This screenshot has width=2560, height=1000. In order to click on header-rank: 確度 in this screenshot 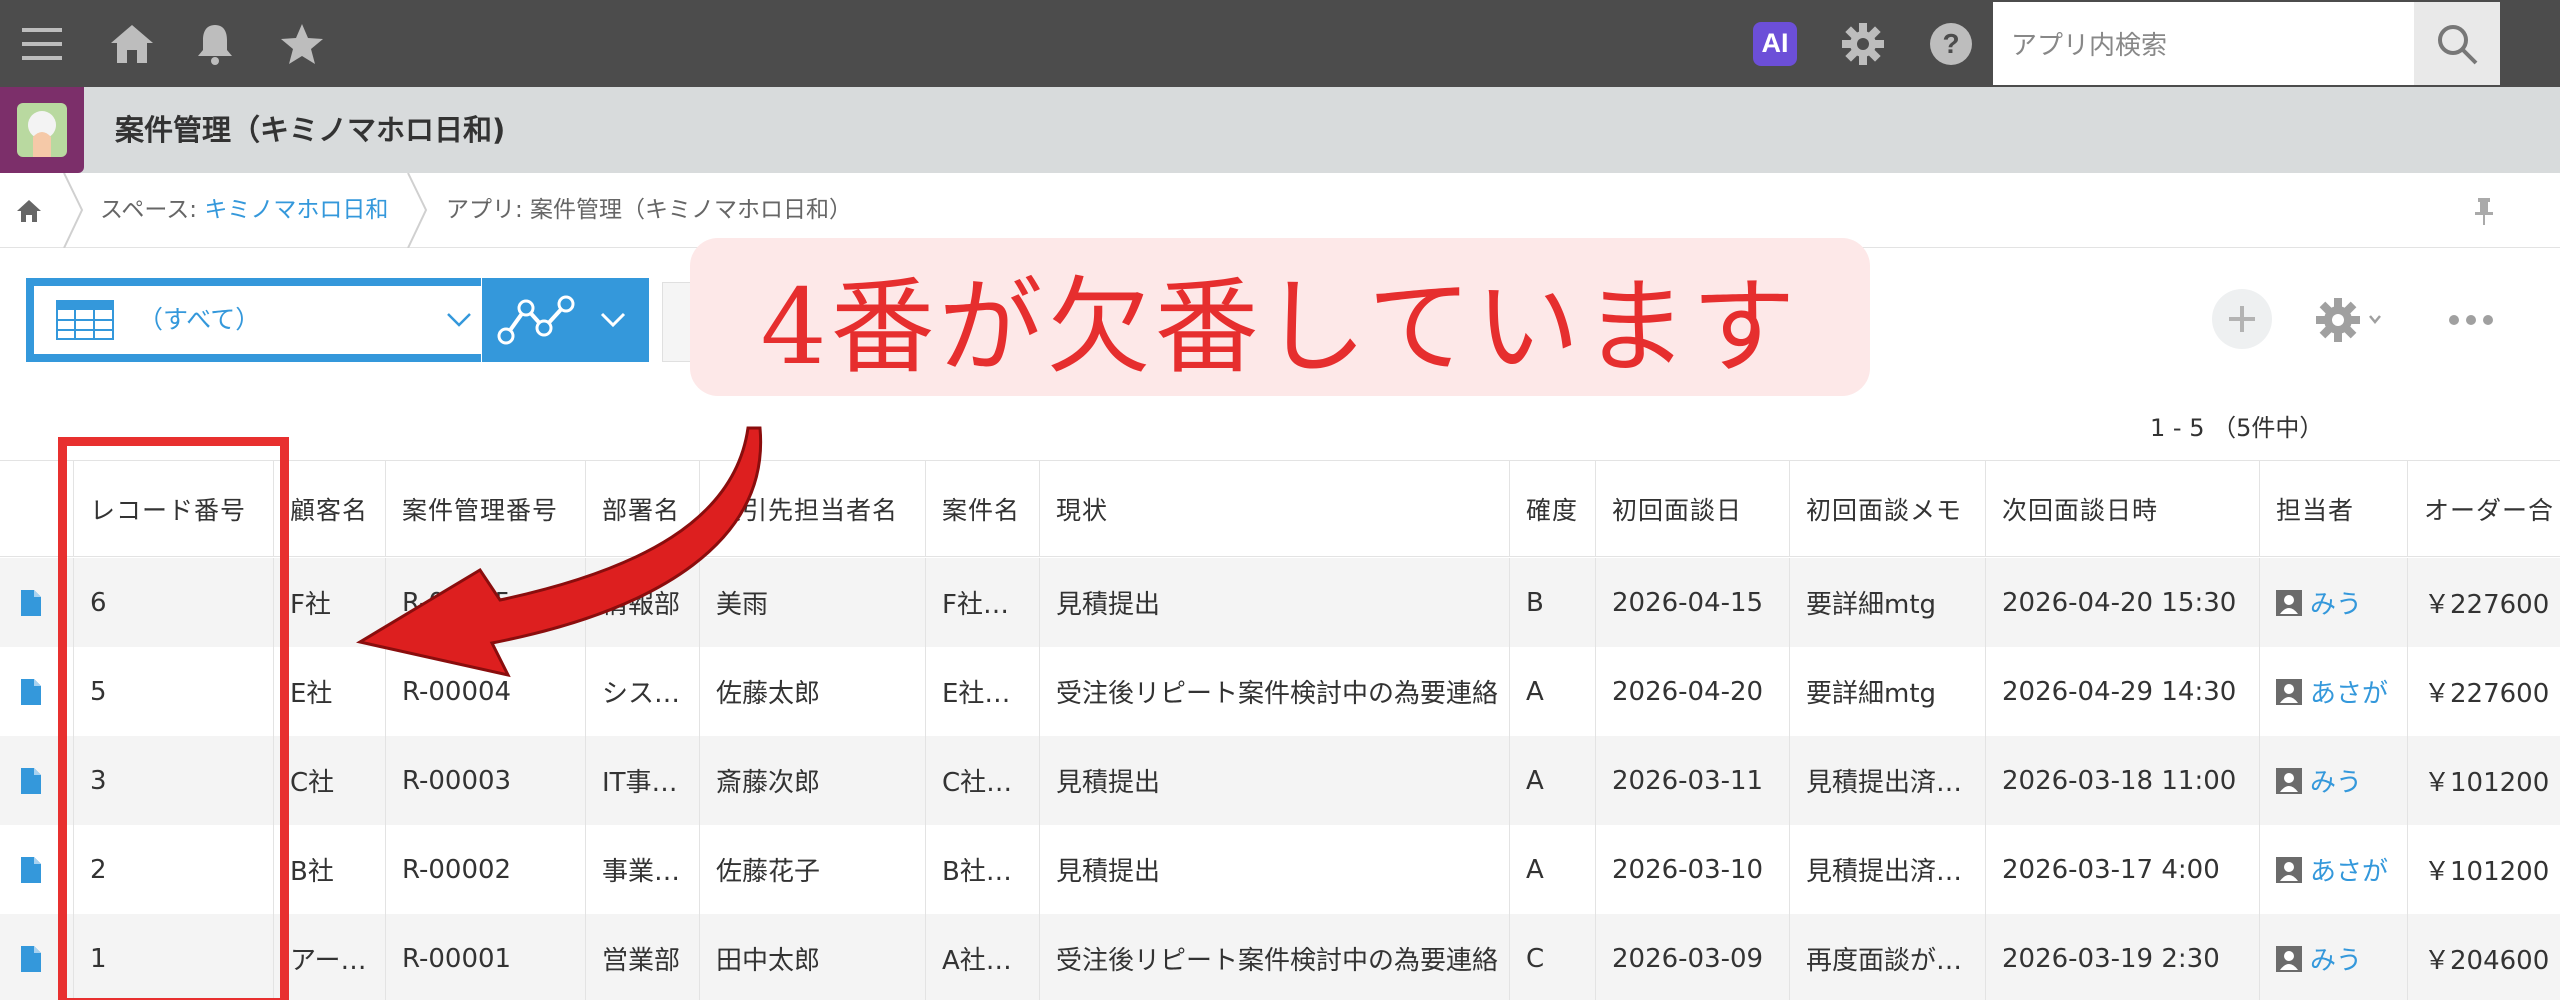, I will do `click(1553, 508)`.